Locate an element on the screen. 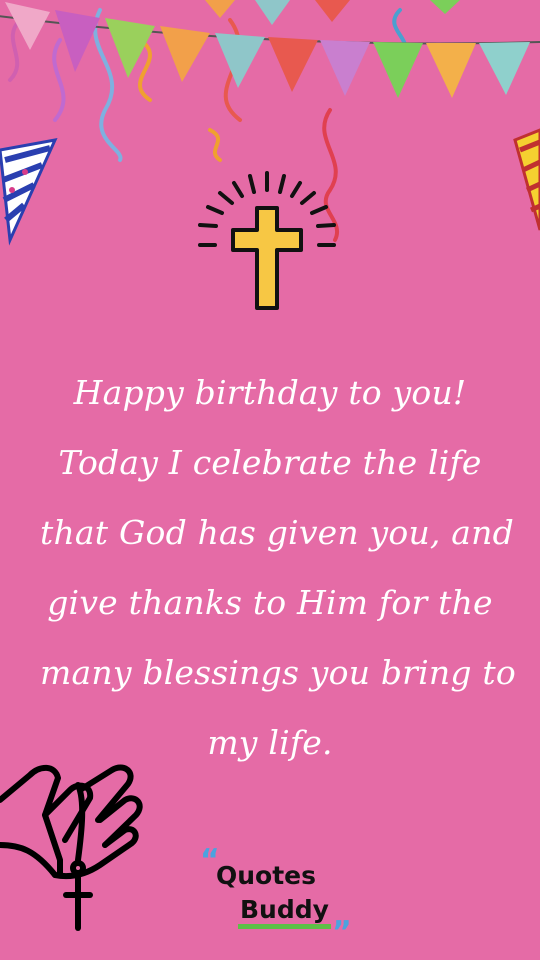 This screenshot has width=540, height=960. logo-word-buddy: Buddy is located at coordinates (284, 912).